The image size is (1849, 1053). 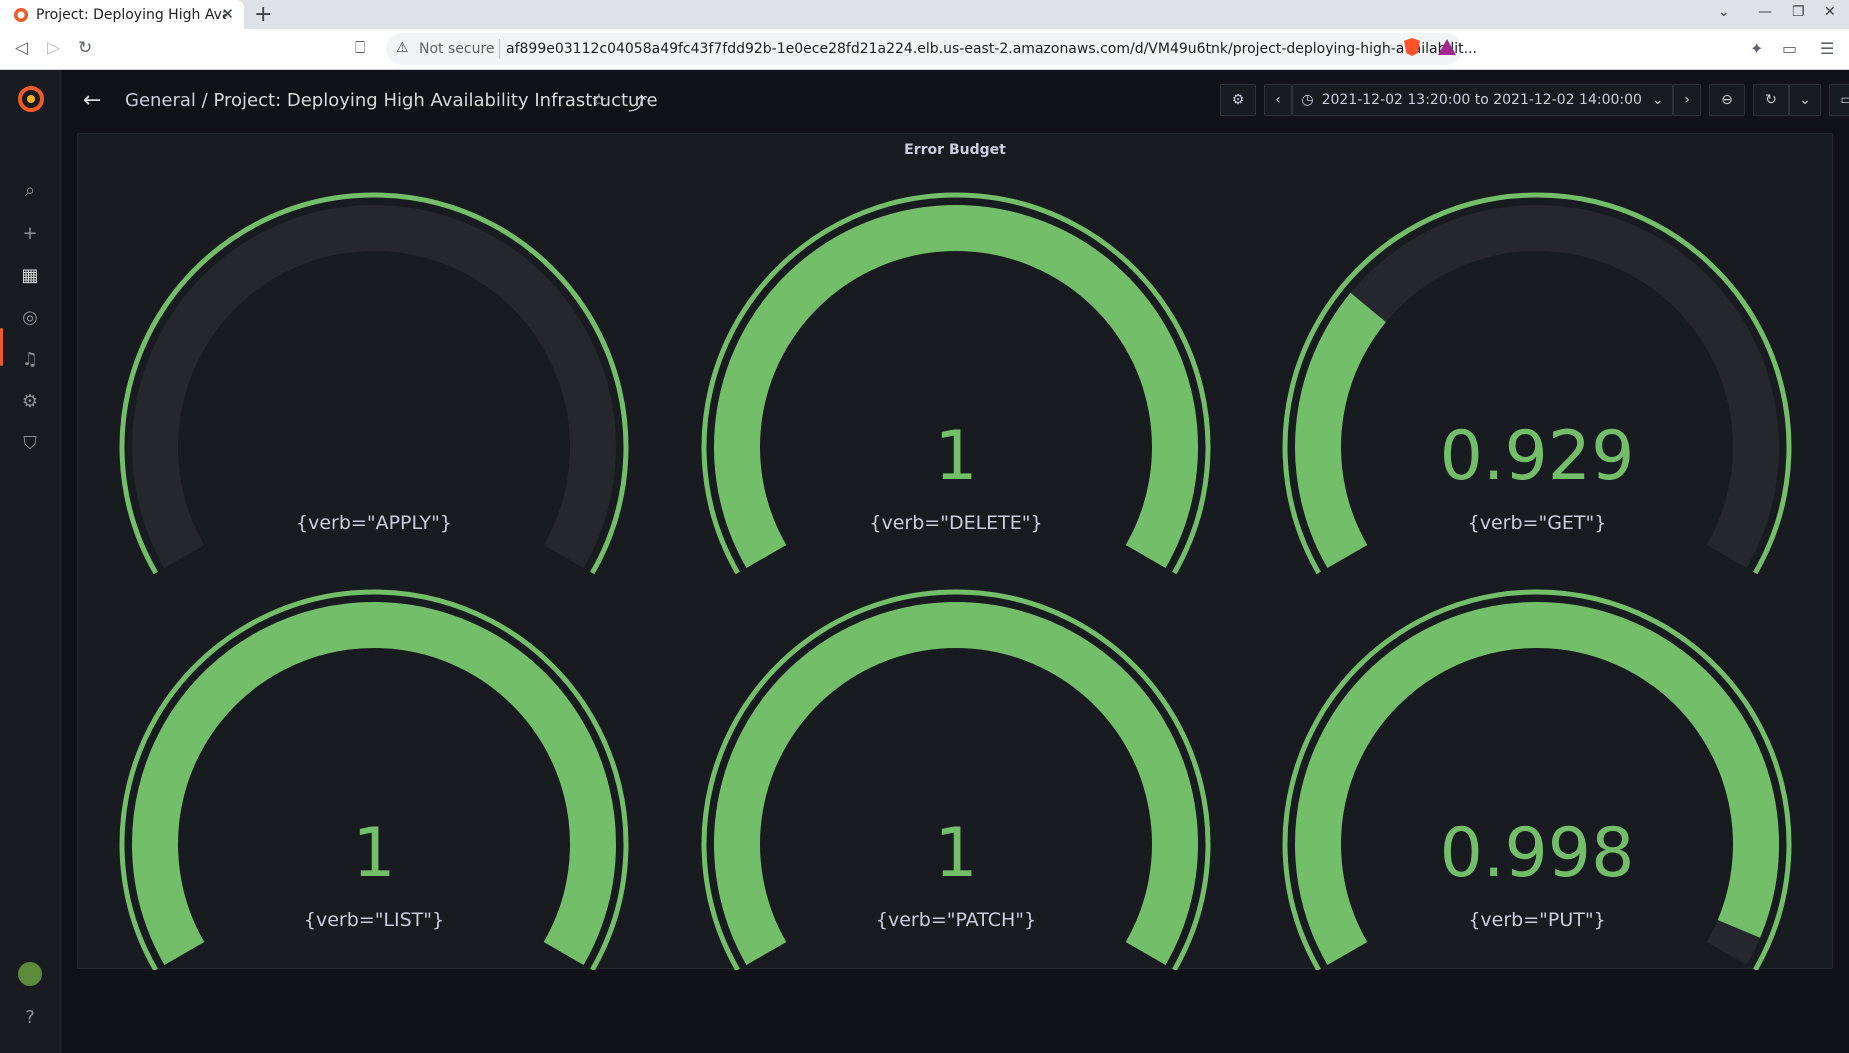 I want to click on chevron-left-icon: ‹, so click(x=1278, y=100).